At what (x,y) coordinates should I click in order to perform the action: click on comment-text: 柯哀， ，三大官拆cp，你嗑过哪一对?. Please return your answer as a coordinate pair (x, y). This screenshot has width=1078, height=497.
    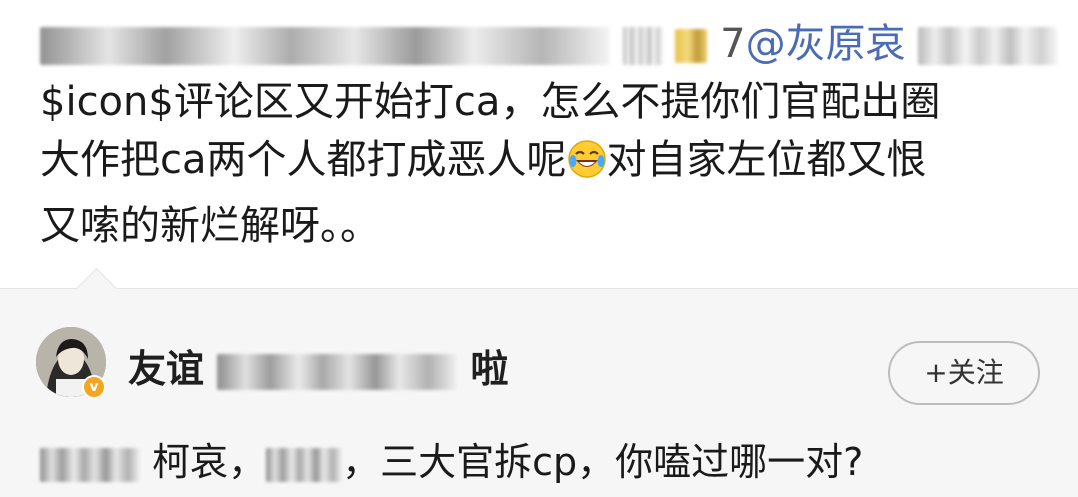
    Looking at the image, I should click on (451, 462).